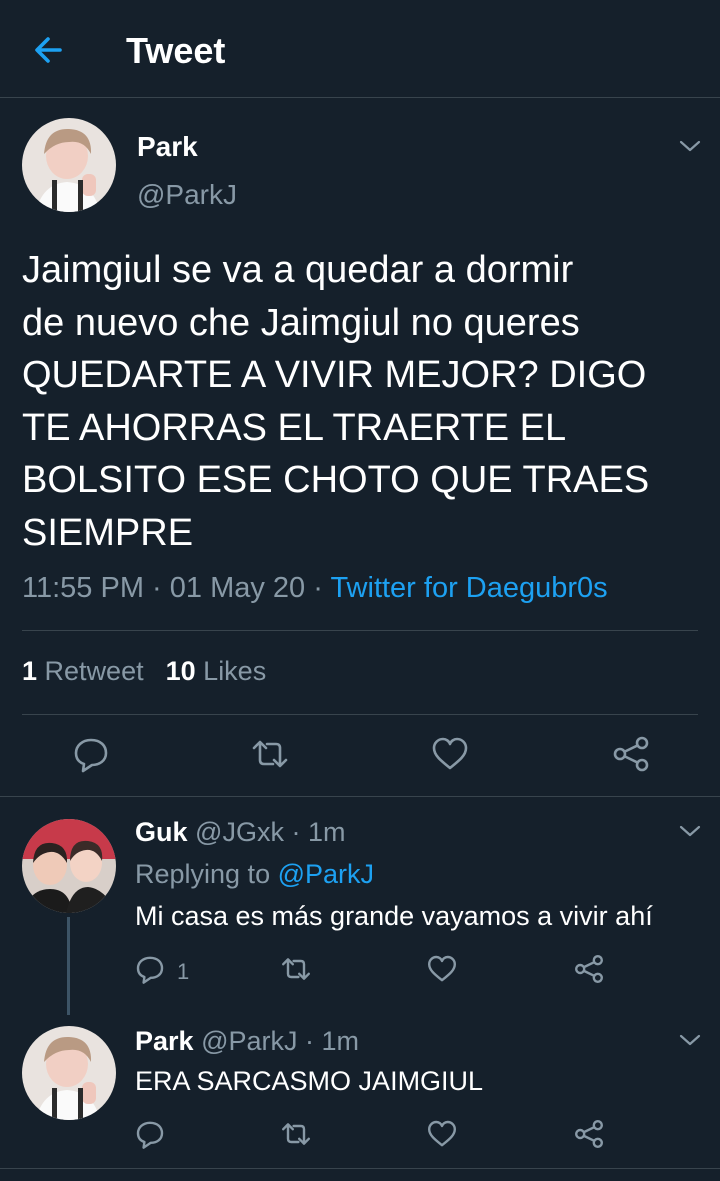  I want to click on top-bar: Tweet, so click(360, 49).